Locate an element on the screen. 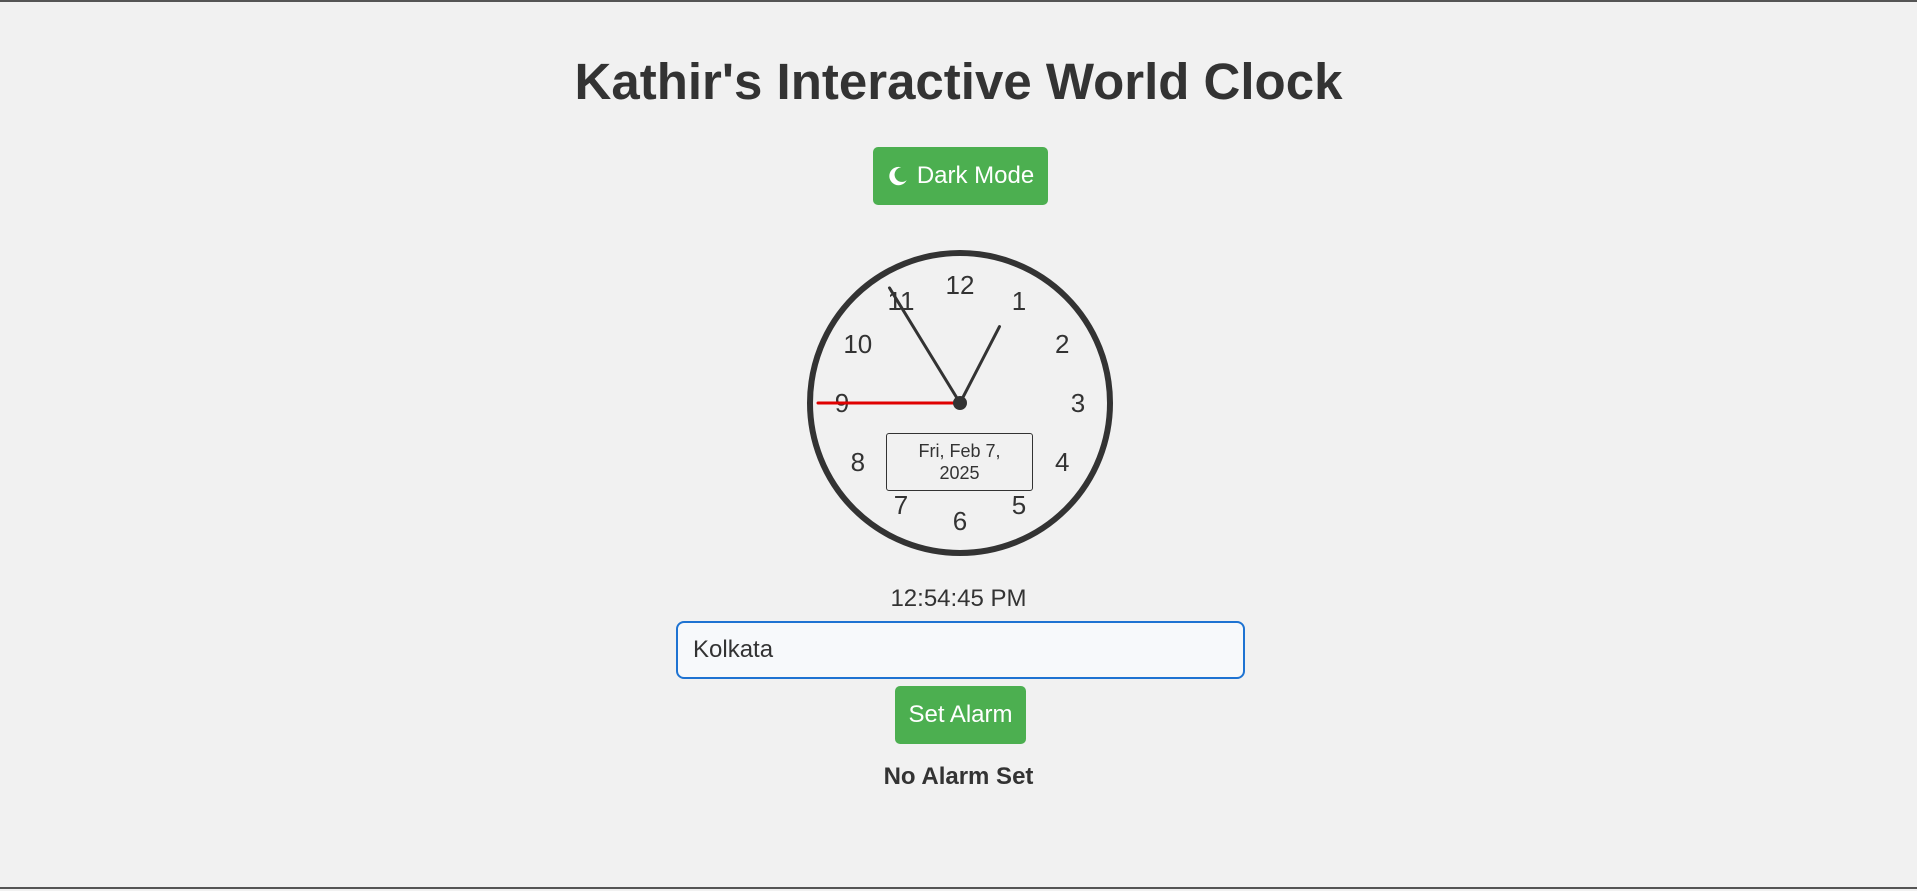 The width and height of the screenshot is (1917, 891). clock-number: 3 is located at coordinates (1078, 403).